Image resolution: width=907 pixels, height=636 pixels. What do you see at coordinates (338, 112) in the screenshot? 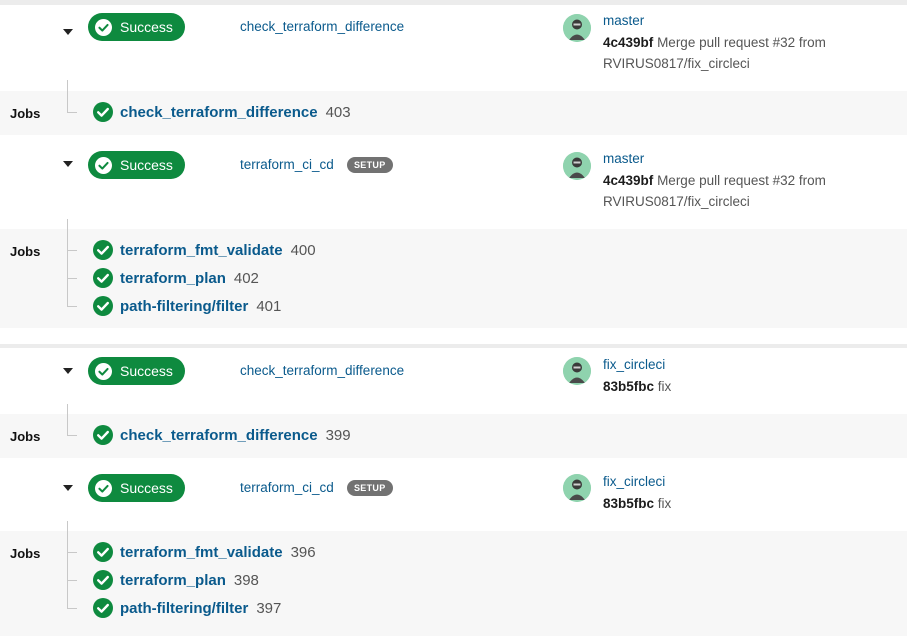
I see `job-number: 403` at bounding box center [338, 112].